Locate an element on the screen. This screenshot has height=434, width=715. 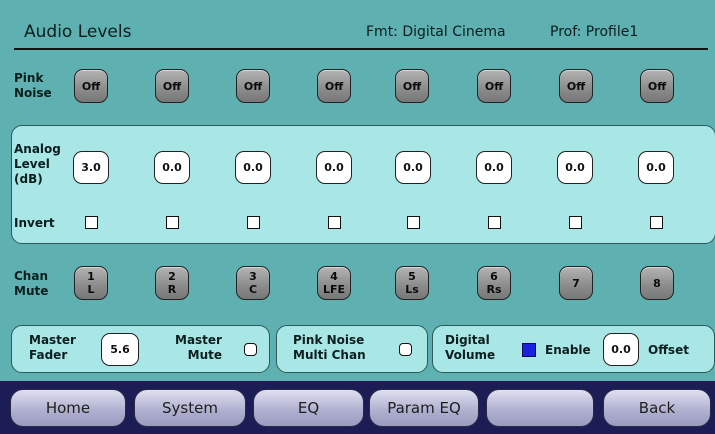
eq-button: EQ is located at coordinates (308, 408).